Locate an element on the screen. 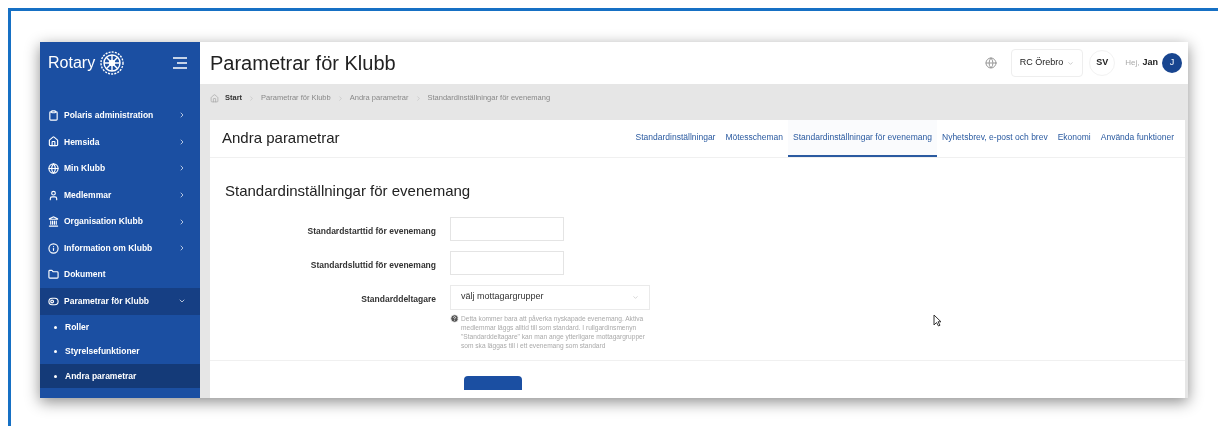 The width and height of the screenshot is (1218, 426). sidebar-item-label: Information om Klubb is located at coordinates (108, 248).